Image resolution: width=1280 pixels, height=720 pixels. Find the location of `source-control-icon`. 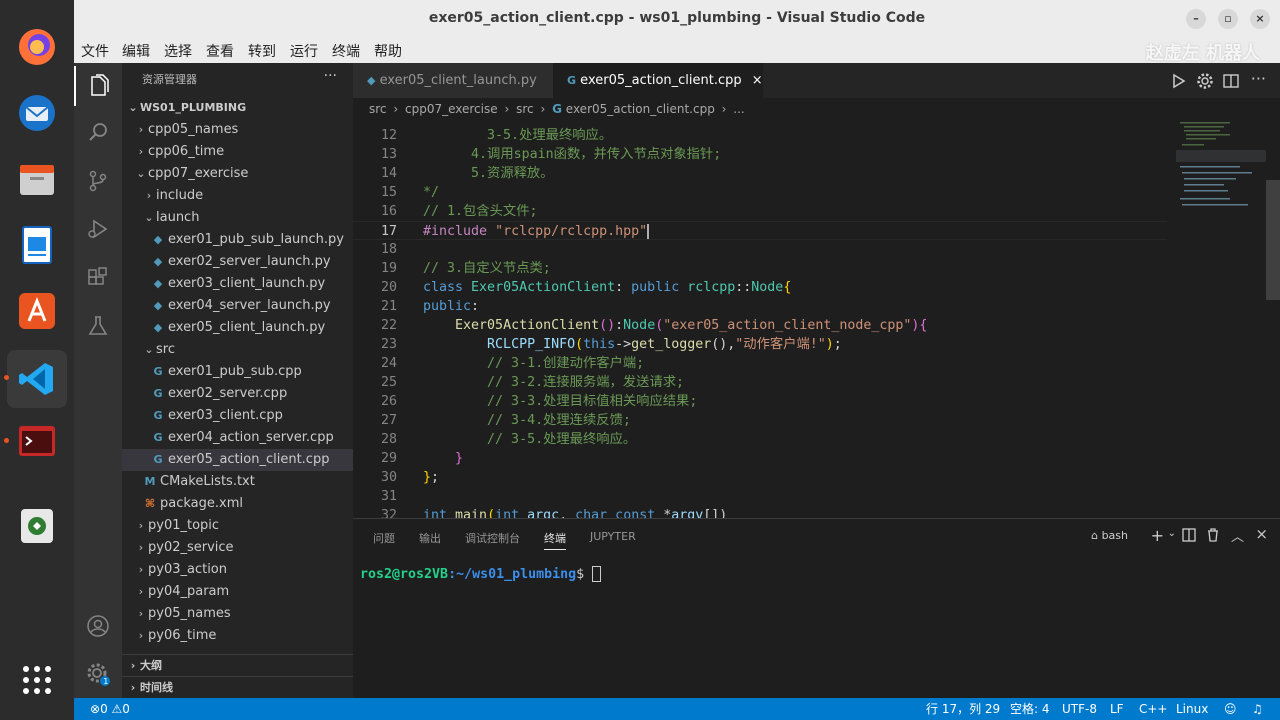

source-control-icon is located at coordinates (98, 181).